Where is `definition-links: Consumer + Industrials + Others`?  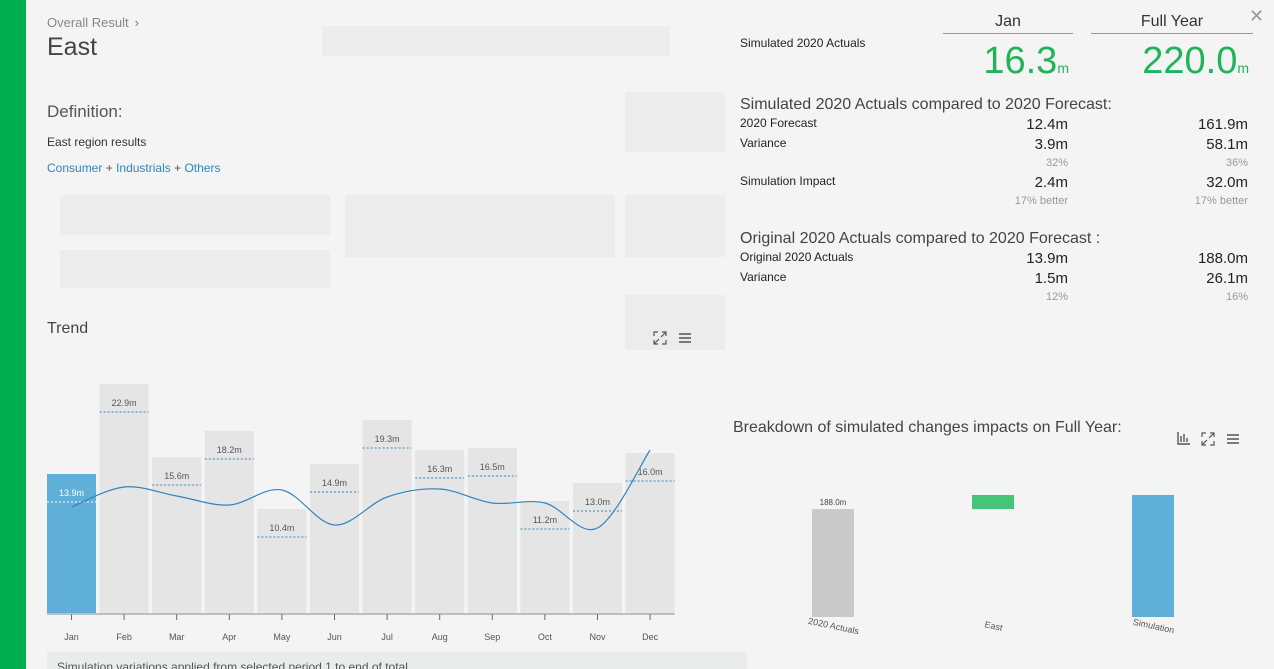 definition-links: Consumer + Industrials + Others is located at coordinates (133, 168).